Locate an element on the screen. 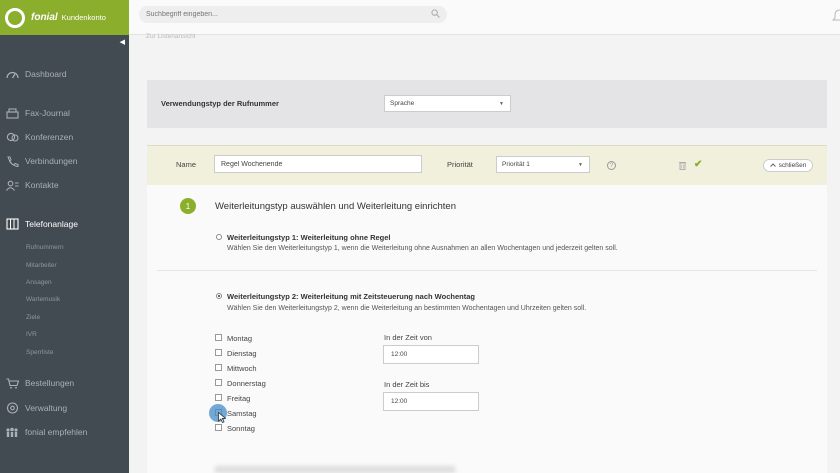 The image size is (840, 473). nav-item-label: Dashboard is located at coordinates (46, 74).